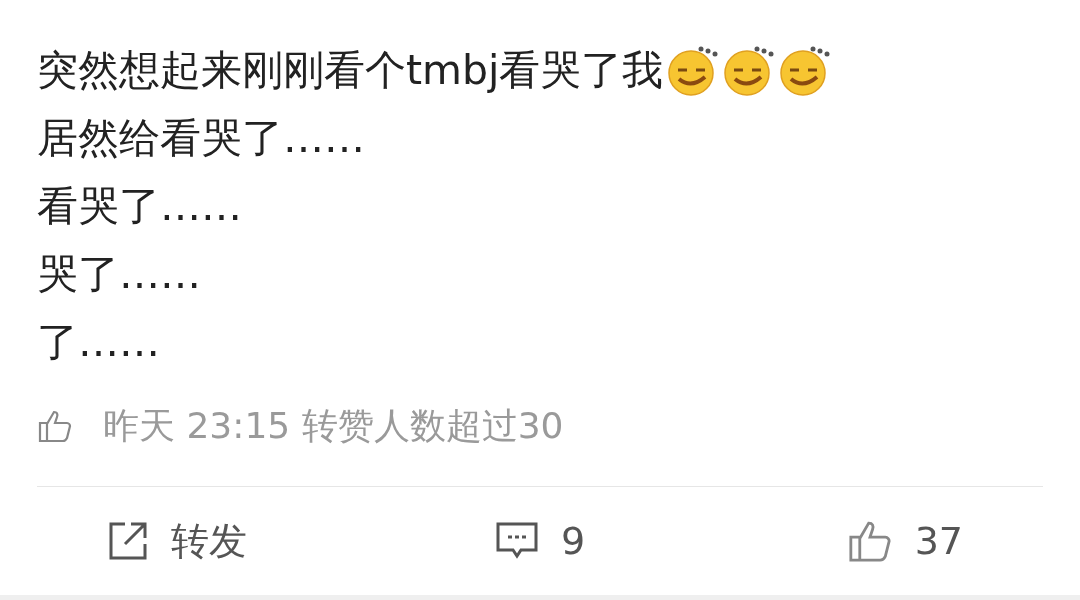 Image resolution: width=1080 pixels, height=600 pixels. What do you see at coordinates (516, 541) in the screenshot?
I see `comment-icon` at bounding box center [516, 541].